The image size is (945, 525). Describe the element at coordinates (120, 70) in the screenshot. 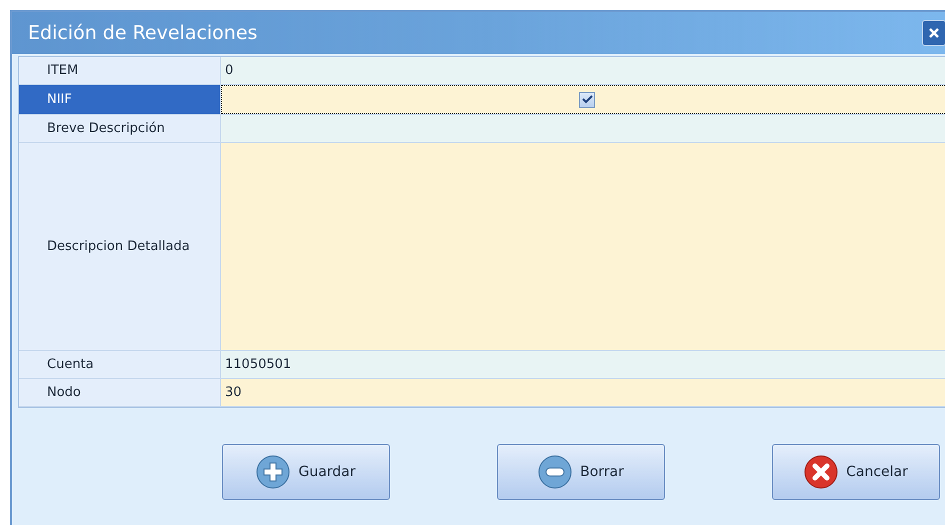

I see `field-label: ITEM` at that location.